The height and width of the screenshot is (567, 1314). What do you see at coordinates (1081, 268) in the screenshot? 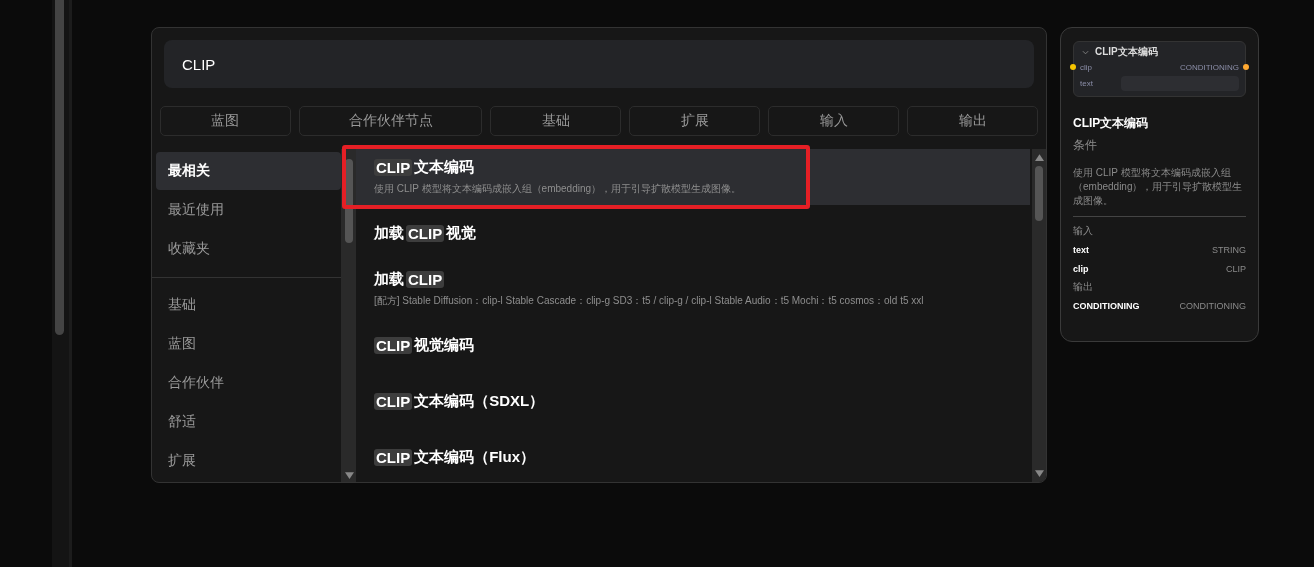
I see `input-name: clip` at bounding box center [1081, 268].